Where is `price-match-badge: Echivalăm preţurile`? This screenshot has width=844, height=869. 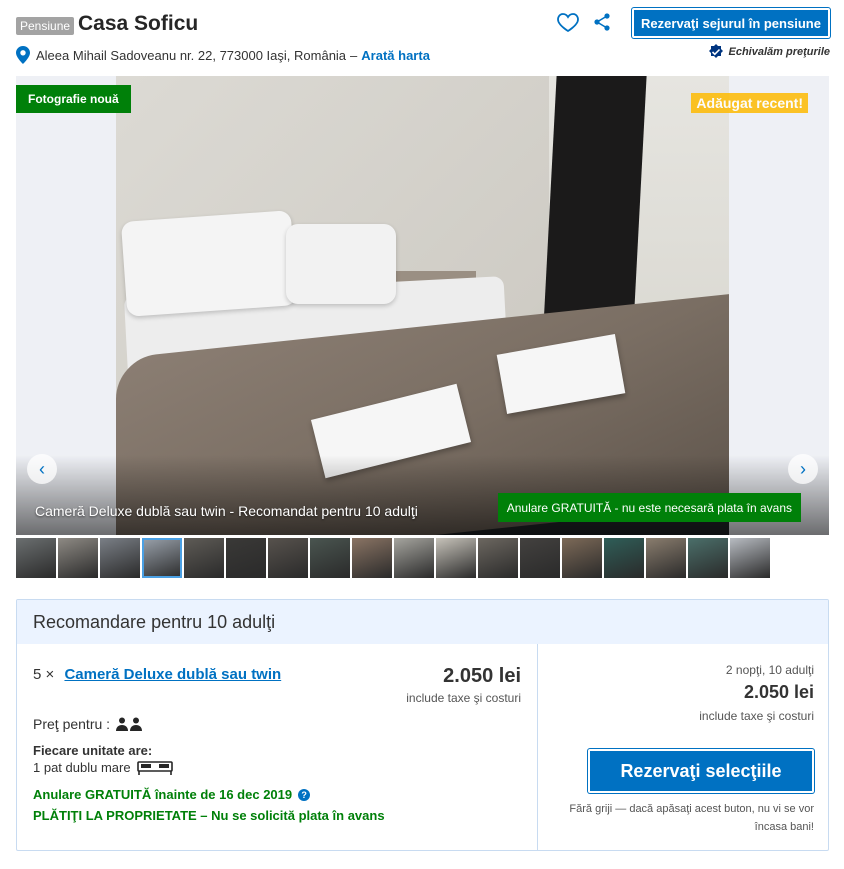
price-match-badge: Echivalăm preţurile is located at coordinates (769, 52).